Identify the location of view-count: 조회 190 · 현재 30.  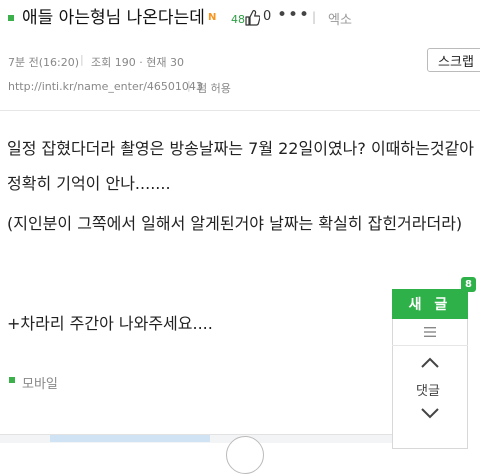
(137, 62).